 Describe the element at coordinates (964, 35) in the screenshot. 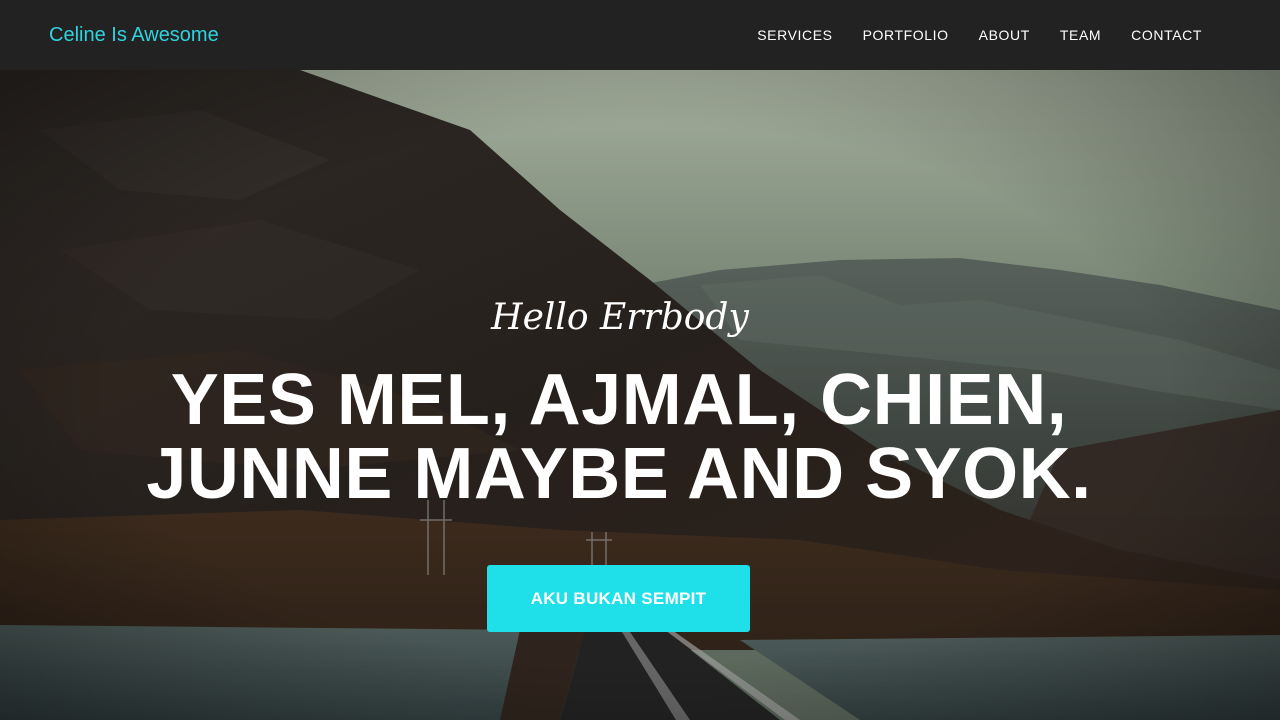

I see `nav-links: SERVICES PORTFOLIO ABOUT TEAM CONTACT` at that location.